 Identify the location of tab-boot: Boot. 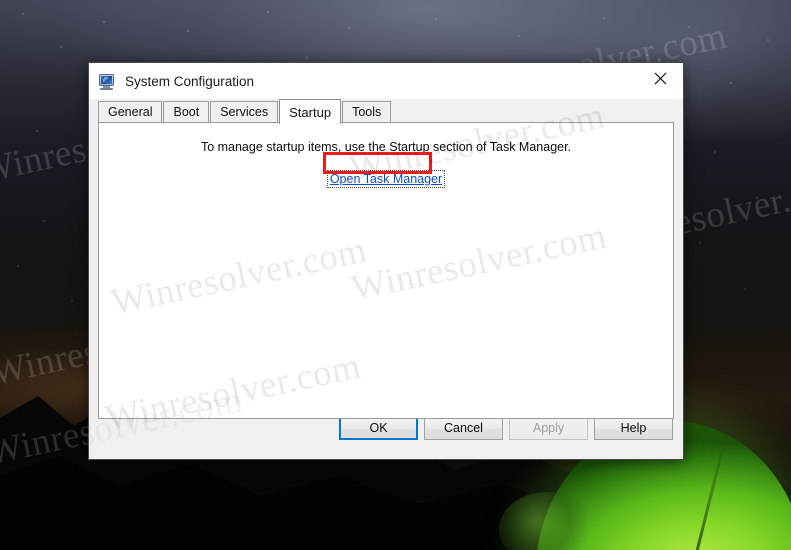
(186, 111).